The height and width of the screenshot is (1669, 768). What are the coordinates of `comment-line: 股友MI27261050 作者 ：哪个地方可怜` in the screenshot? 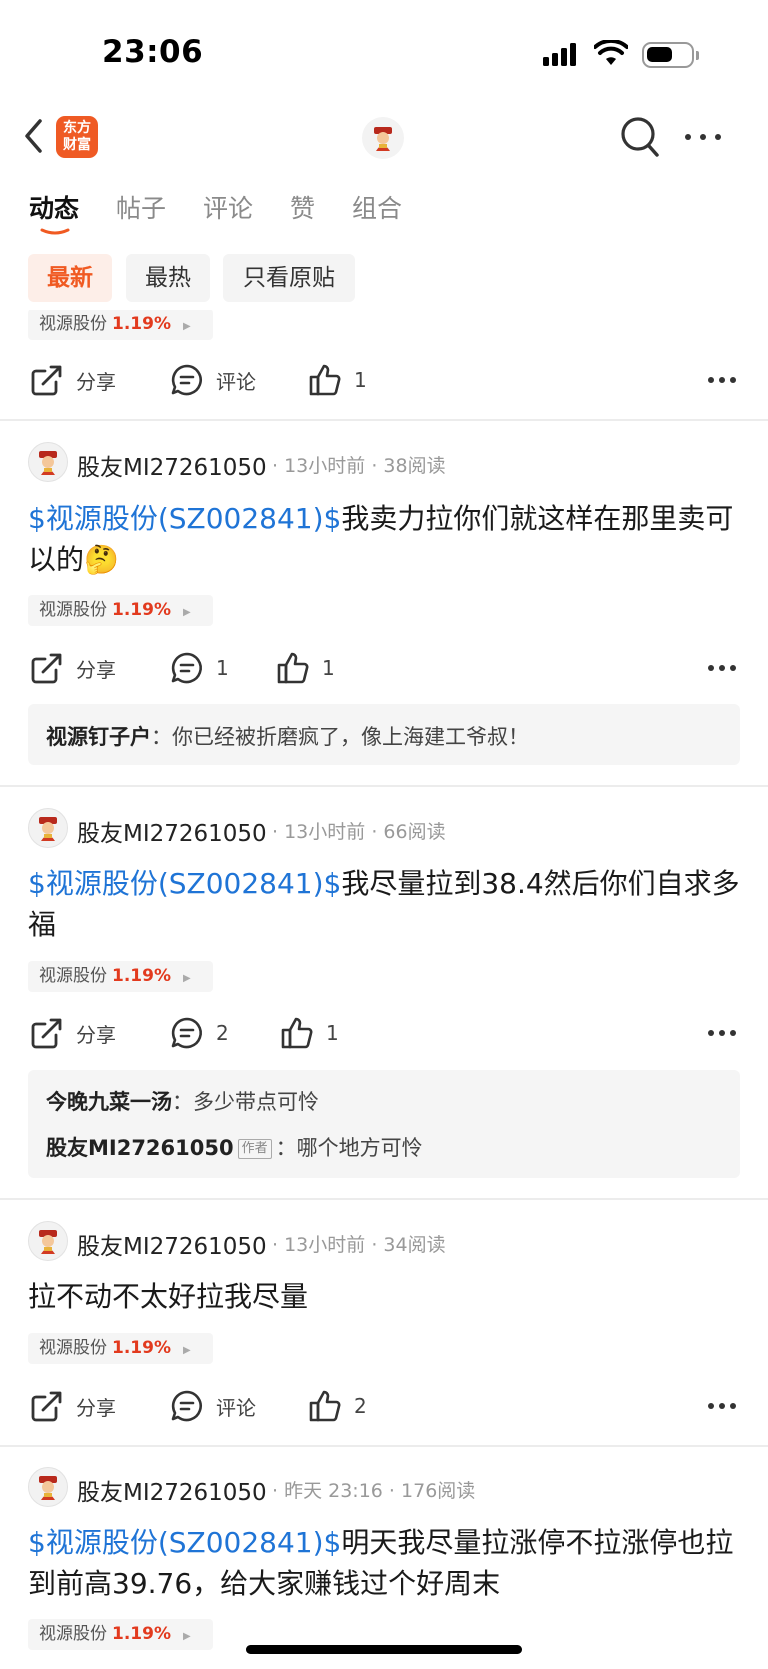 It's located at (234, 1148).